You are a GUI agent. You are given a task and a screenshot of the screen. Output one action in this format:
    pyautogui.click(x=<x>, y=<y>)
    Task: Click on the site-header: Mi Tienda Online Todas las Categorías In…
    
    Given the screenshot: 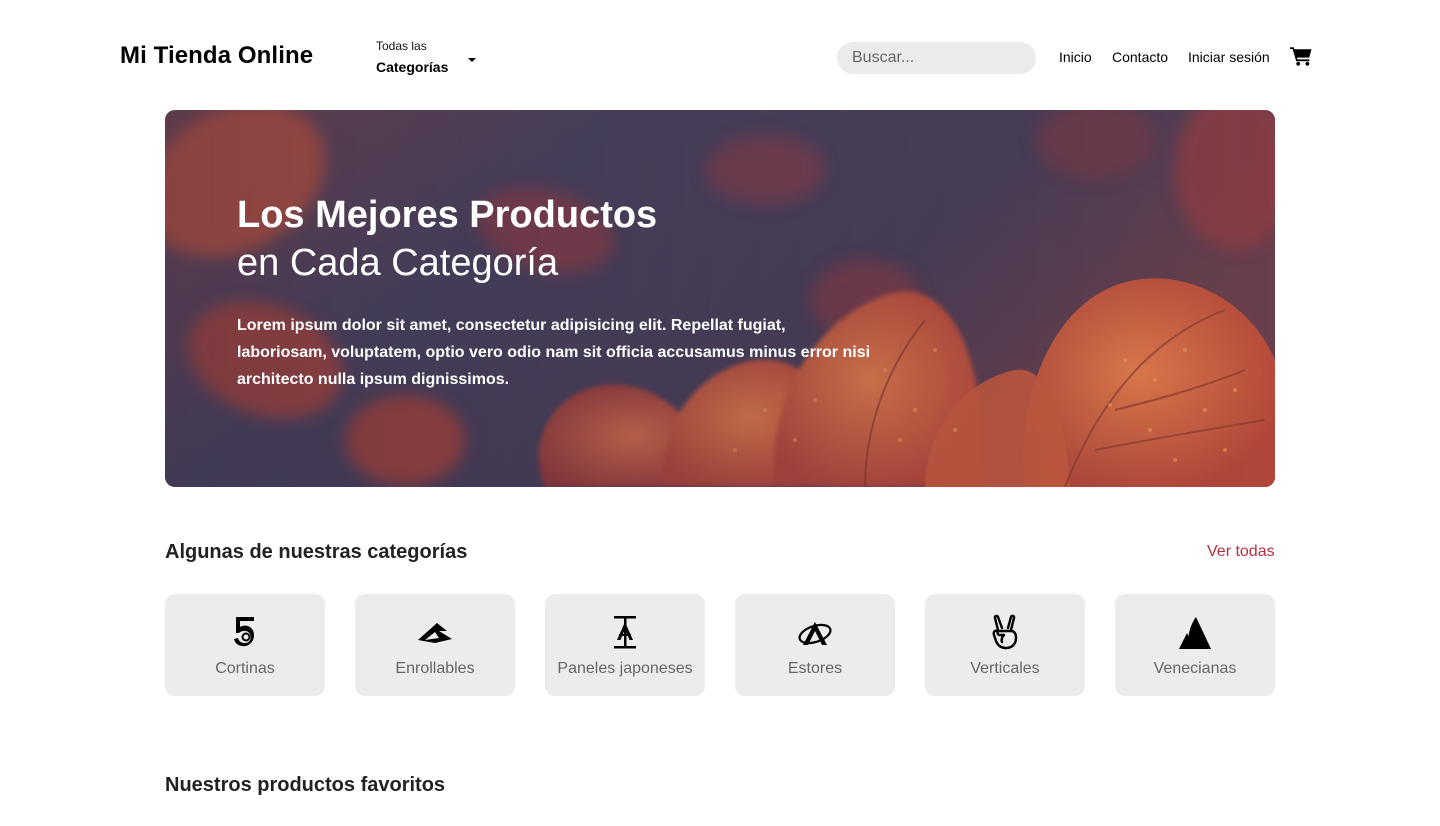 What is the action you would take?
    pyautogui.click(x=720, y=55)
    